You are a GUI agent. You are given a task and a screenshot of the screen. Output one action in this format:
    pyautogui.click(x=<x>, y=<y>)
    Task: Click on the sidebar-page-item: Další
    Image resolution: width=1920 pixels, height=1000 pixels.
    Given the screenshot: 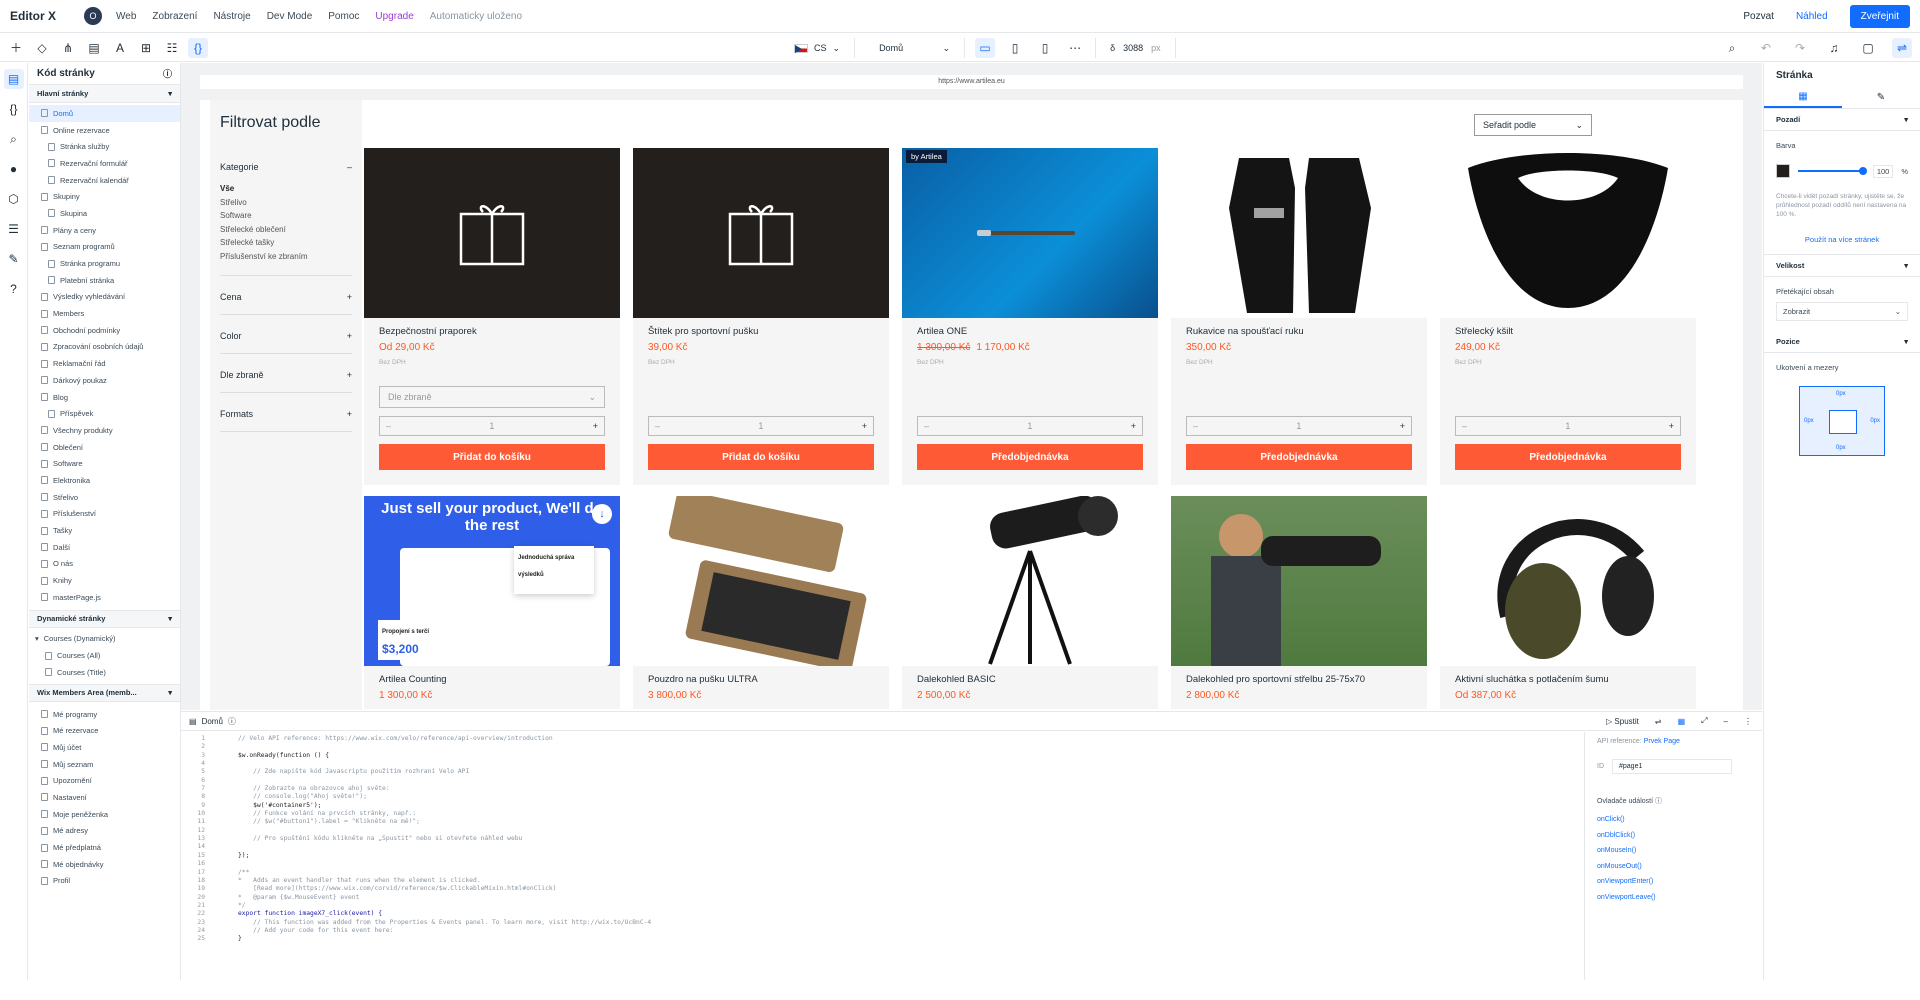 What is the action you would take?
    pyautogui.click(x=104, y=547)
    